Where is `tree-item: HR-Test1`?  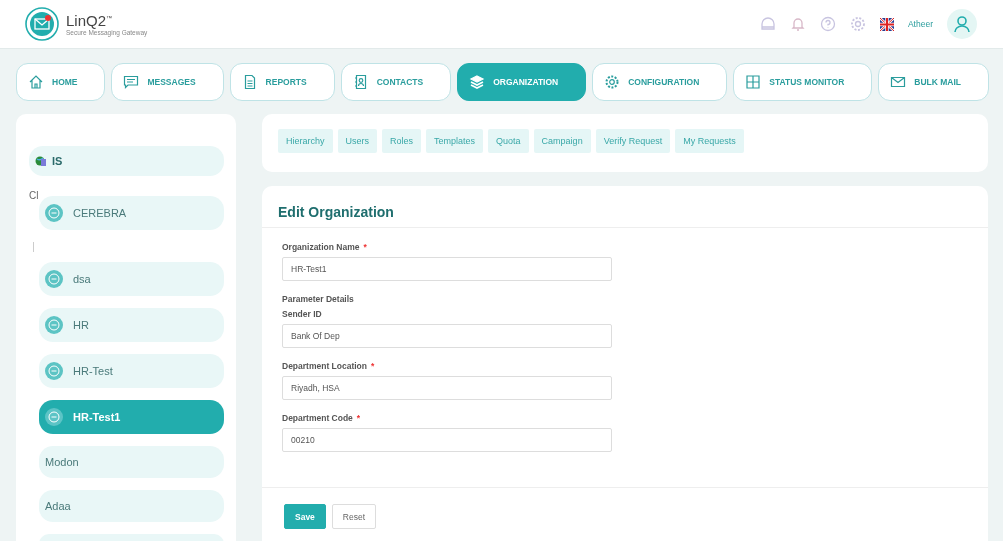 tree-item: HR-Test1 is located at coordinates (131, 417).